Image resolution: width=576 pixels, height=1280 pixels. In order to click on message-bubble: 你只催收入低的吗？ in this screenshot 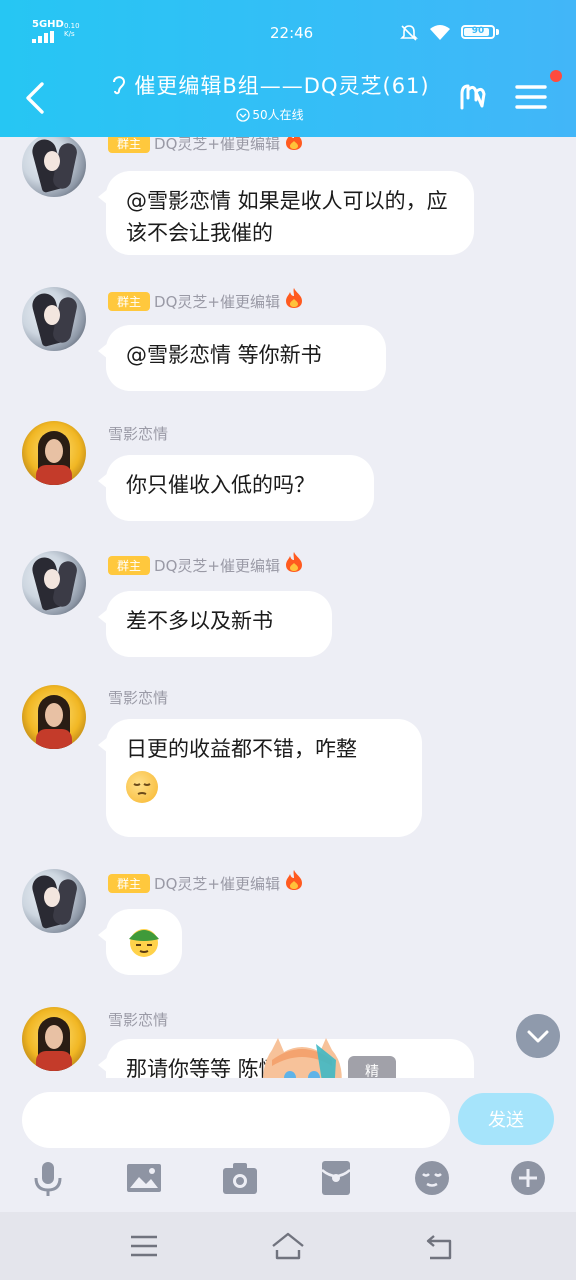, I will do `click(236, 488)`.